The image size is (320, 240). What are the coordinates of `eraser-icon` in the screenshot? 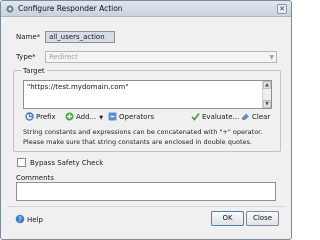 It's located at (245, 116).